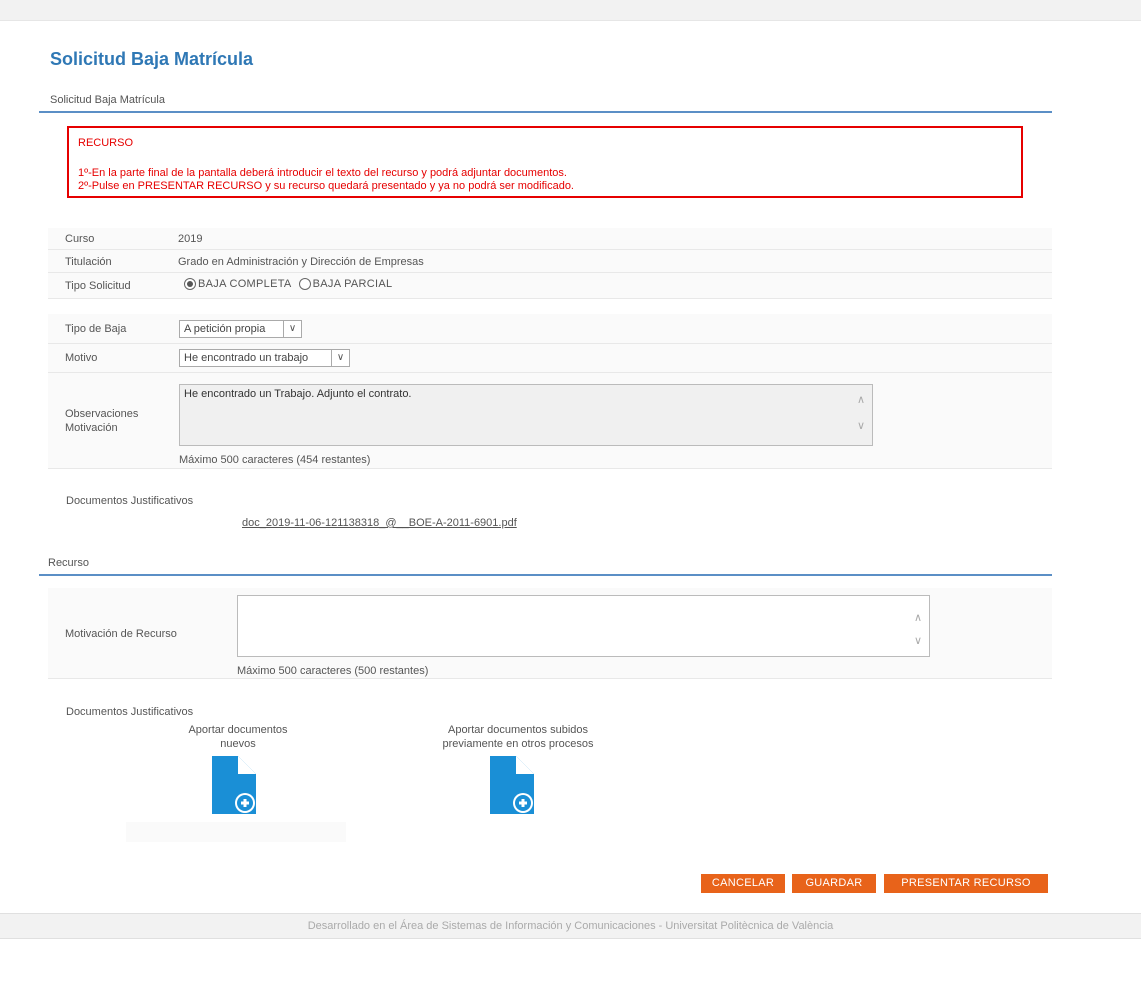 The width and height of the screenshot is (1141, 983). I want to click on recurso-section-title: Recurso, so click(68, 563).